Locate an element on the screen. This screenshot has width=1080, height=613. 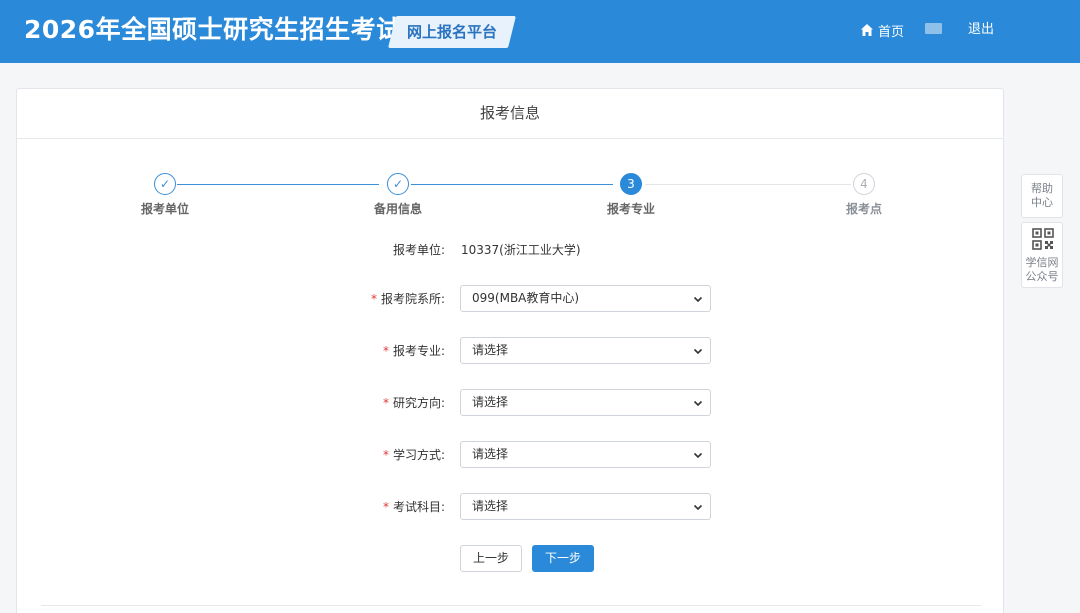
step-number: 4 is located at coordinates (864, 184).